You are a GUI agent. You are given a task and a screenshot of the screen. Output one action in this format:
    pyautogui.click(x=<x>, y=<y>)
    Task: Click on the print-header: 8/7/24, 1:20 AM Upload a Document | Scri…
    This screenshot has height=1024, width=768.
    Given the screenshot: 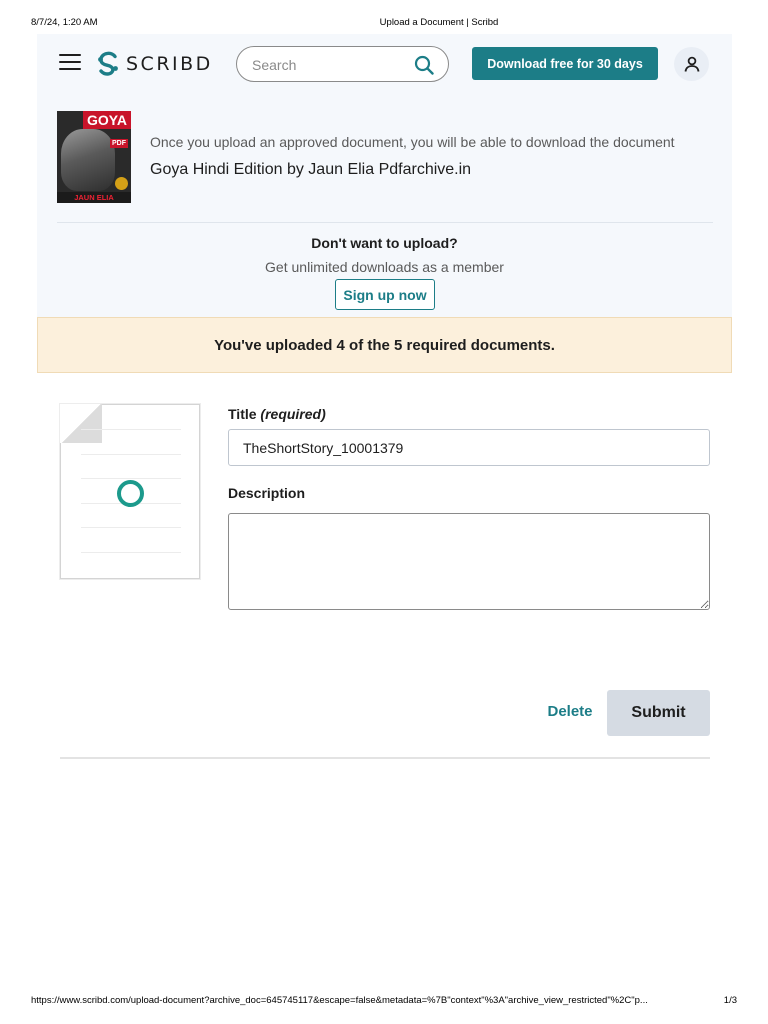 What is the action you would take?
    pyautogui.click(x=384, y=23)
    